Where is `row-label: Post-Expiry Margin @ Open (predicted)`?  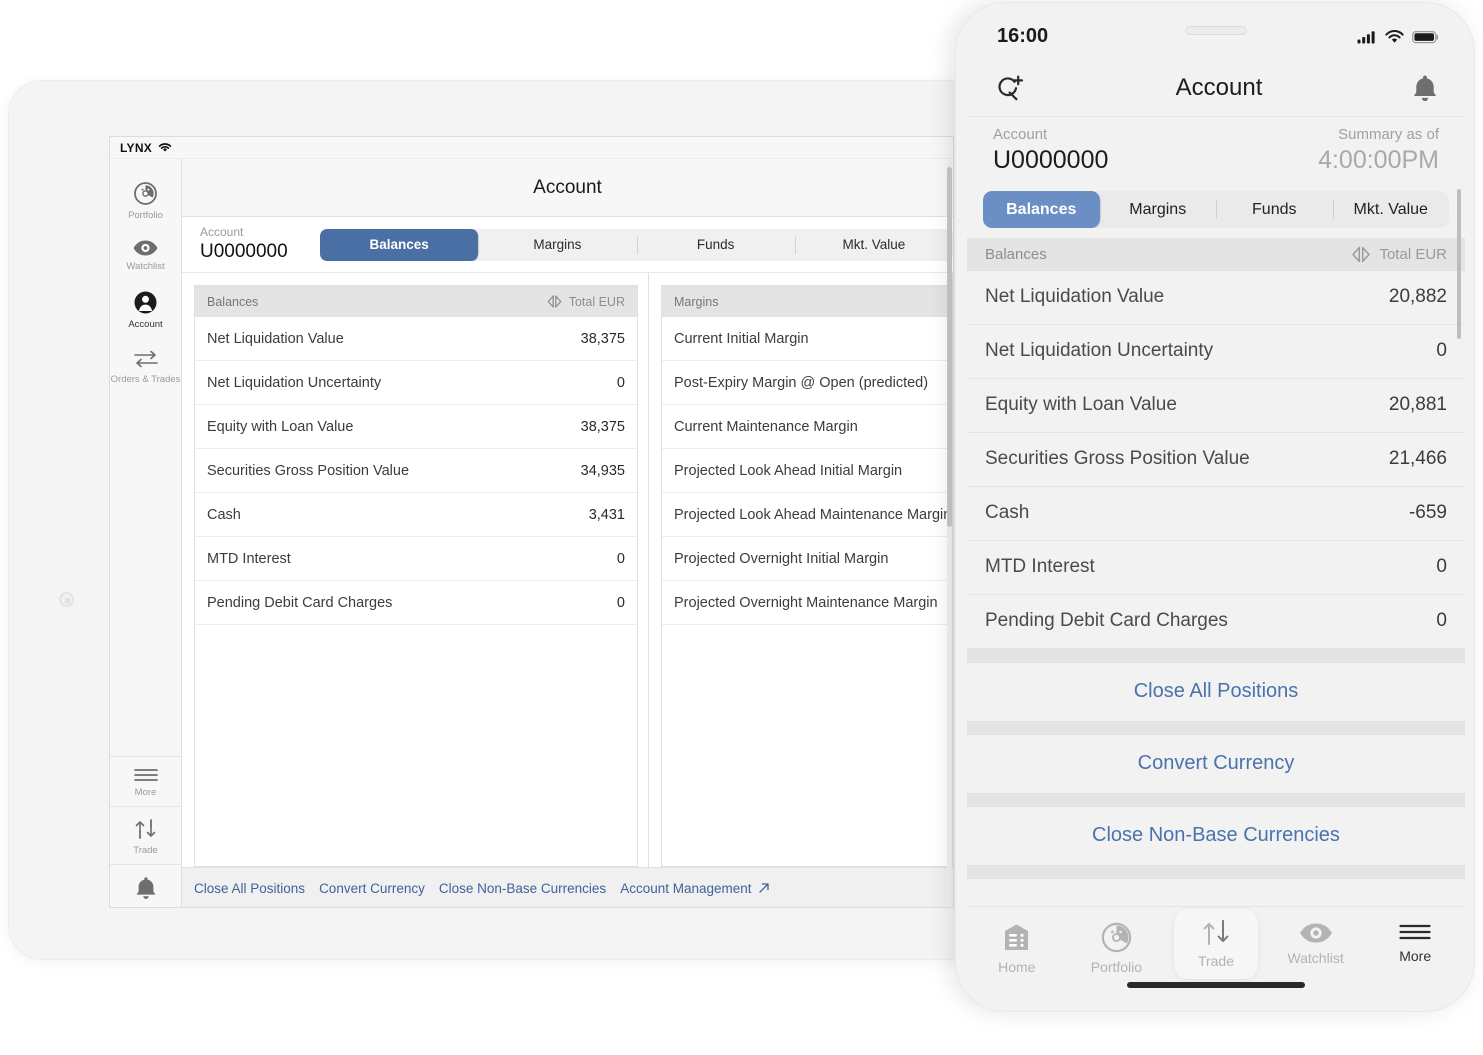
row-label: Post-Expiry Margin @ Open (predicted) is located at coordinates (801, 382).